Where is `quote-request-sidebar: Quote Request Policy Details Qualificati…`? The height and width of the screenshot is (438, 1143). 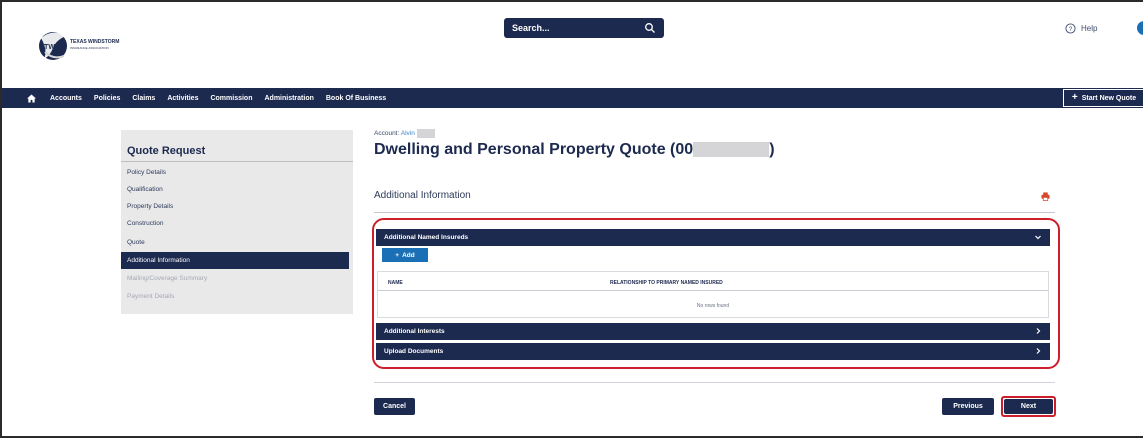
quote-request-sidebar: Quote Request Policy Details Qualificati… is located at coordinates (237, 222).